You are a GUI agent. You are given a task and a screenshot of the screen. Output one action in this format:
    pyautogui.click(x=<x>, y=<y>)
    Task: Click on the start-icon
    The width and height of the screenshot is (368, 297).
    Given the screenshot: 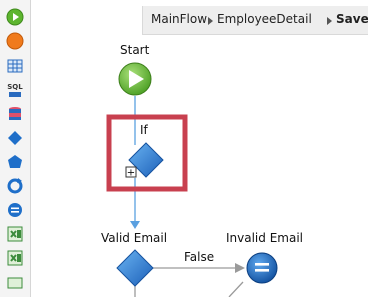 What is the action you would take?
    pyautogui.click(x=15, y=17)
    